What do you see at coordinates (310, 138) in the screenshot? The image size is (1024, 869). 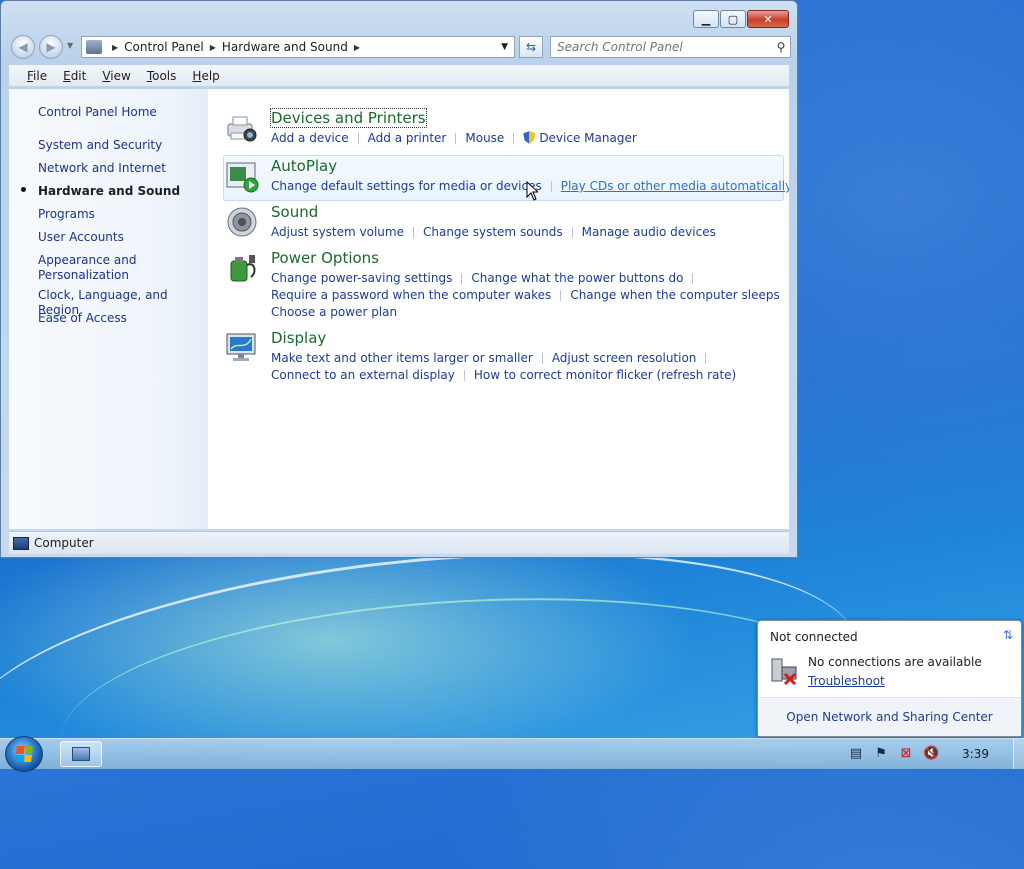 I see `add-a-device-link: Add a device` at bounding box center [310, 138].